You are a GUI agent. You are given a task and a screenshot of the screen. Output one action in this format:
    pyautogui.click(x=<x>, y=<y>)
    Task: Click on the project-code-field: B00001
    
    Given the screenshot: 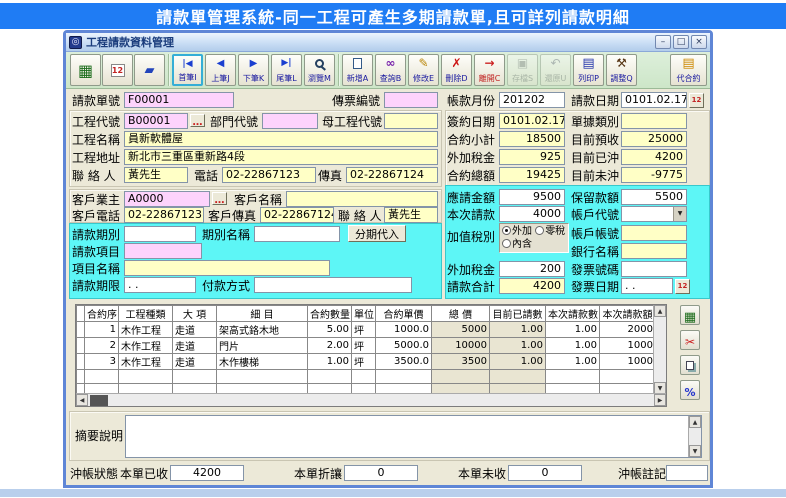 What is the action you would take?
    pyautogui.click(x=156, y=121)
    